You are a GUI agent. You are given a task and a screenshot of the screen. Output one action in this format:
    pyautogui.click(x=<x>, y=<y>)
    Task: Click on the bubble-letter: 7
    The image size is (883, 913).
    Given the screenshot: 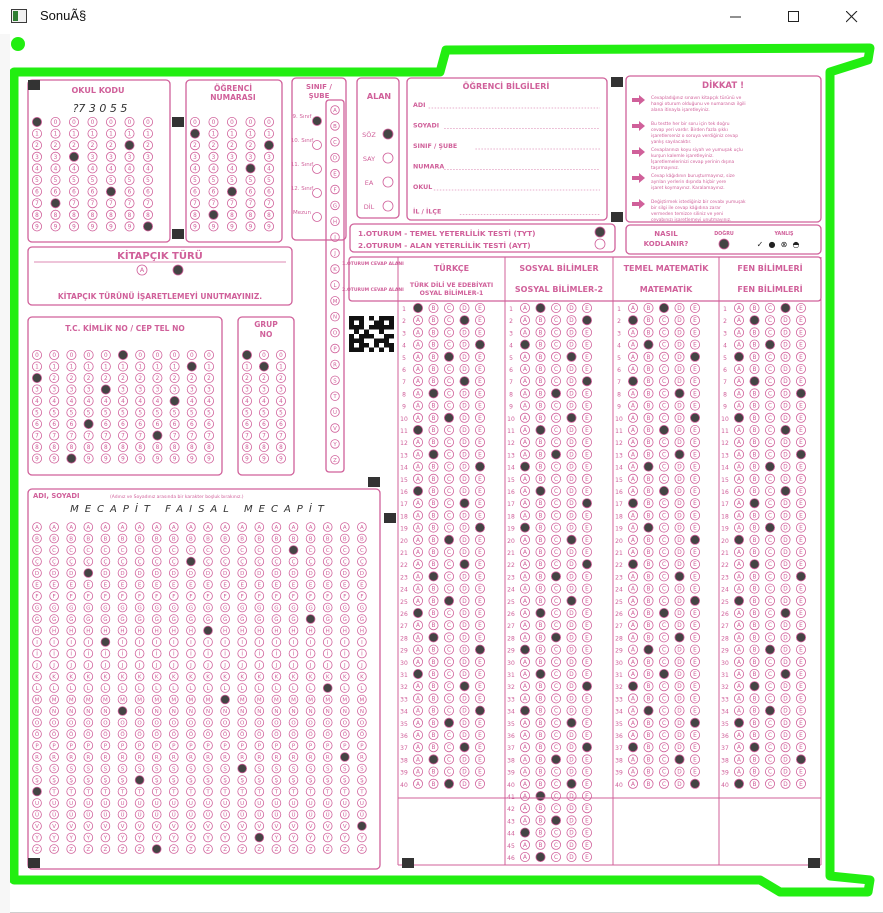 What is the action you would take?
    pyautogui.click(x=269, y=204)
    